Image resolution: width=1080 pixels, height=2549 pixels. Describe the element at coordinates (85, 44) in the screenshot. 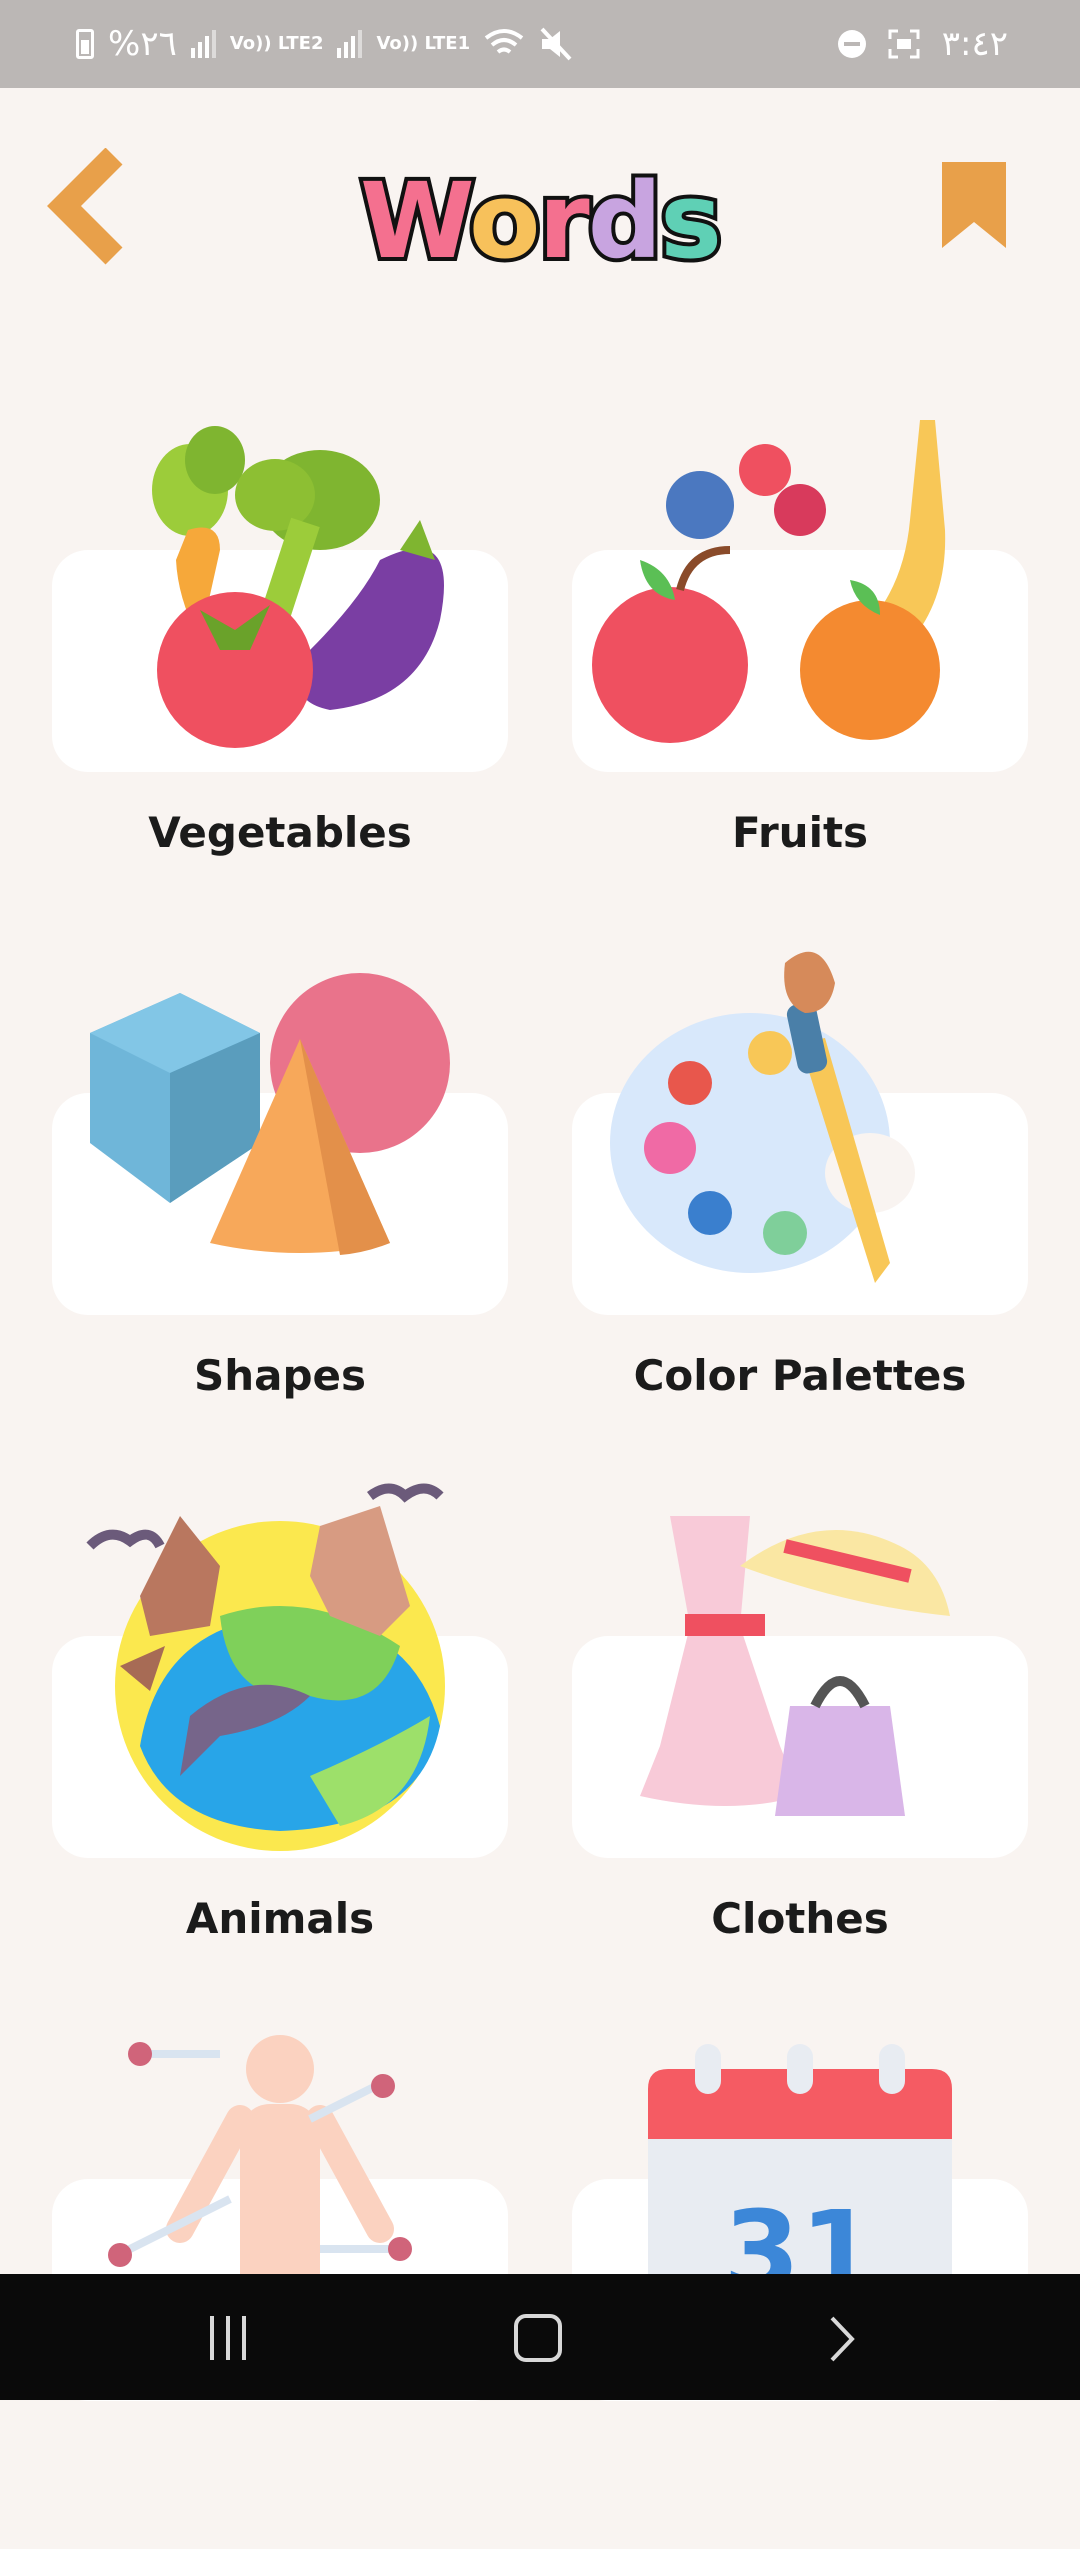

I see `battery-icon` at that location.